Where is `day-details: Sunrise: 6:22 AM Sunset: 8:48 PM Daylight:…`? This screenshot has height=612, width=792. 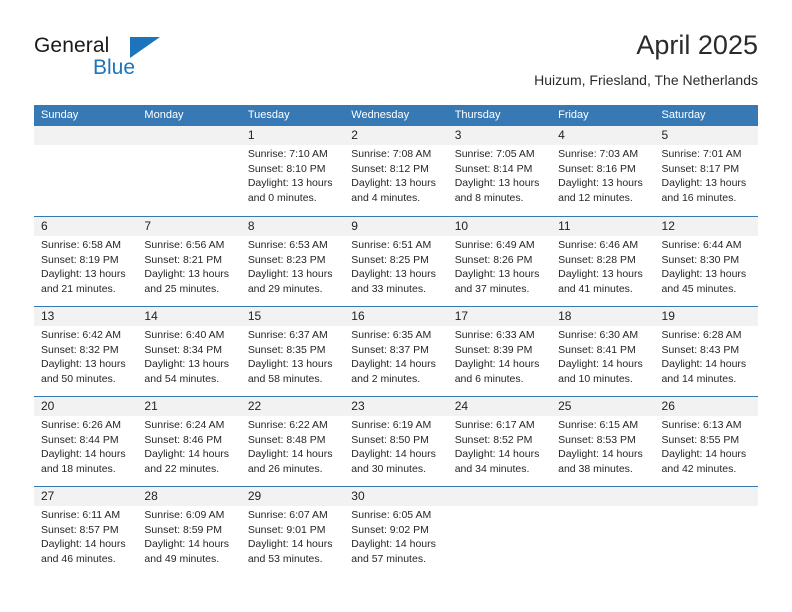 day-details: Sunrise: 6:22 AM Sunset: 8:48 PM Daylight:… is located at coordinates (294, 447).